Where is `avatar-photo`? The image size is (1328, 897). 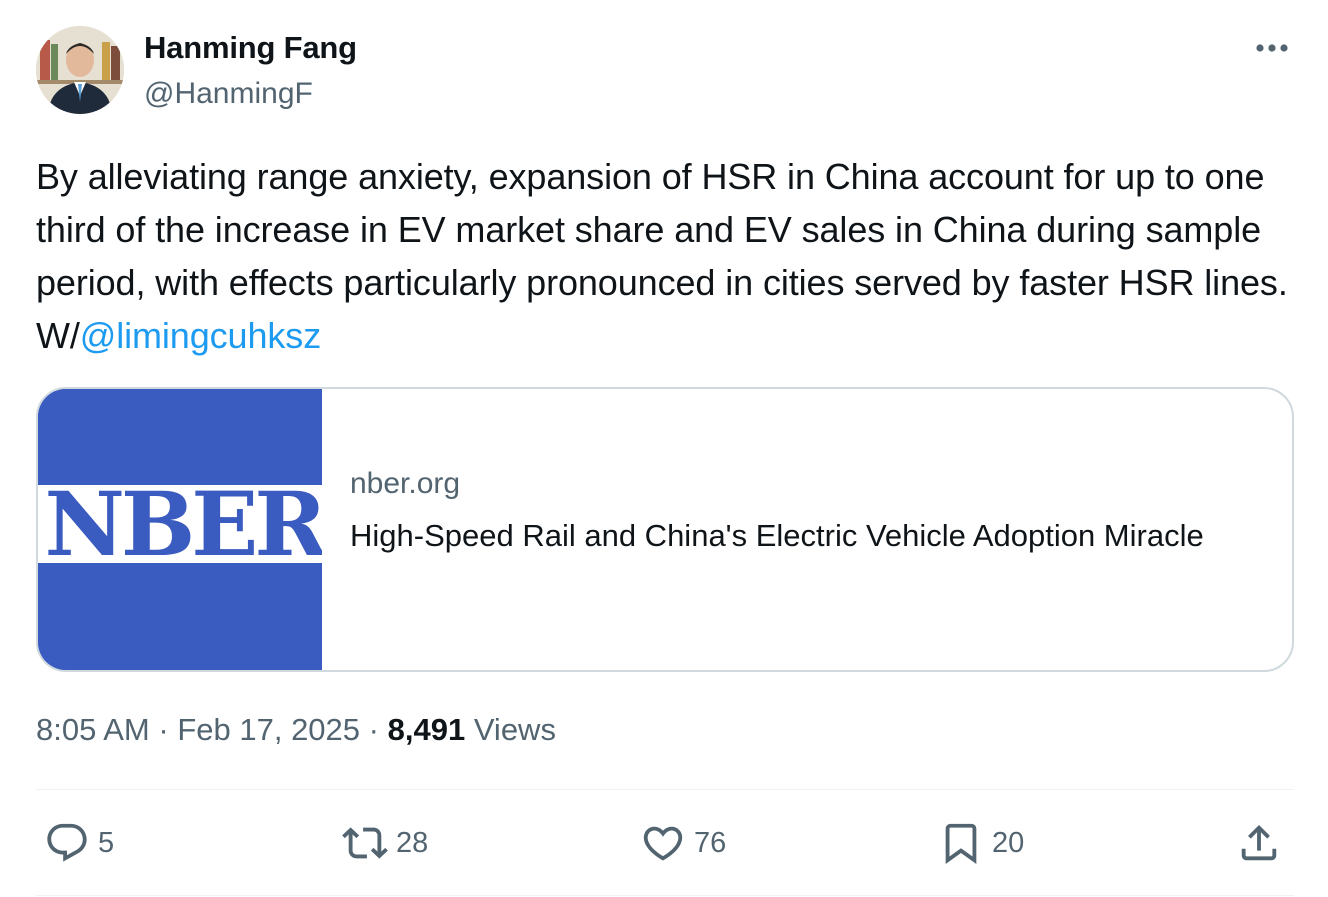 avatar-photo is located at coordinates (80, 70).